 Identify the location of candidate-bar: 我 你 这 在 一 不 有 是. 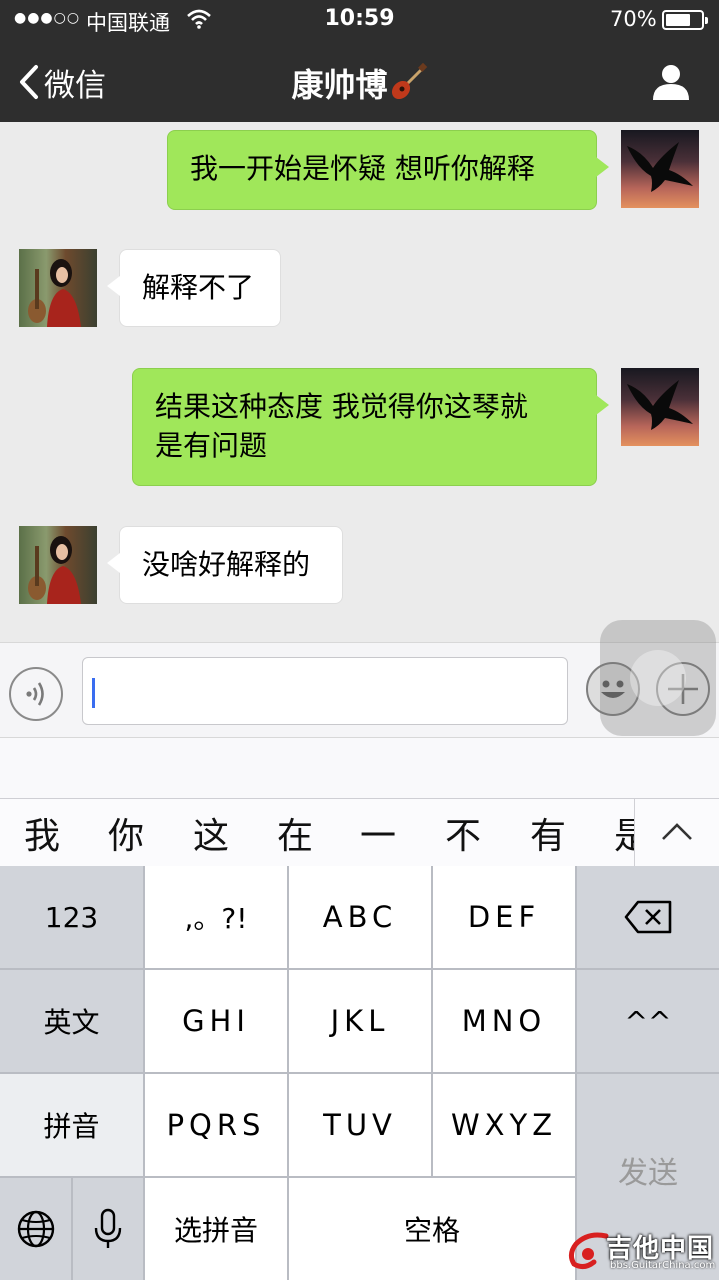
(359, 832).